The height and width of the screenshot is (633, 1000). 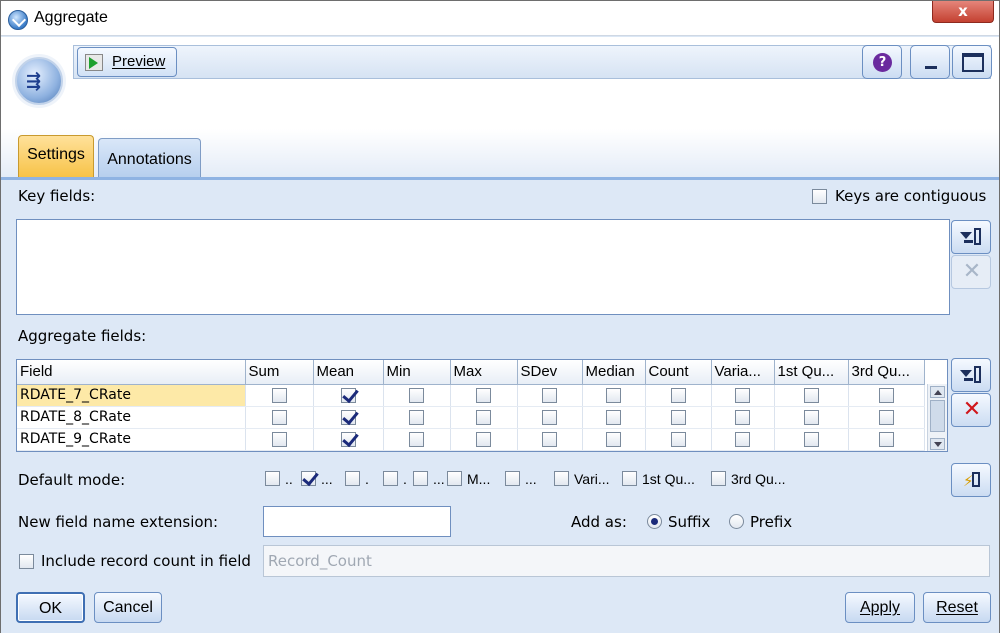 I want to click on prefix-radio, so click(x=736, y=521).